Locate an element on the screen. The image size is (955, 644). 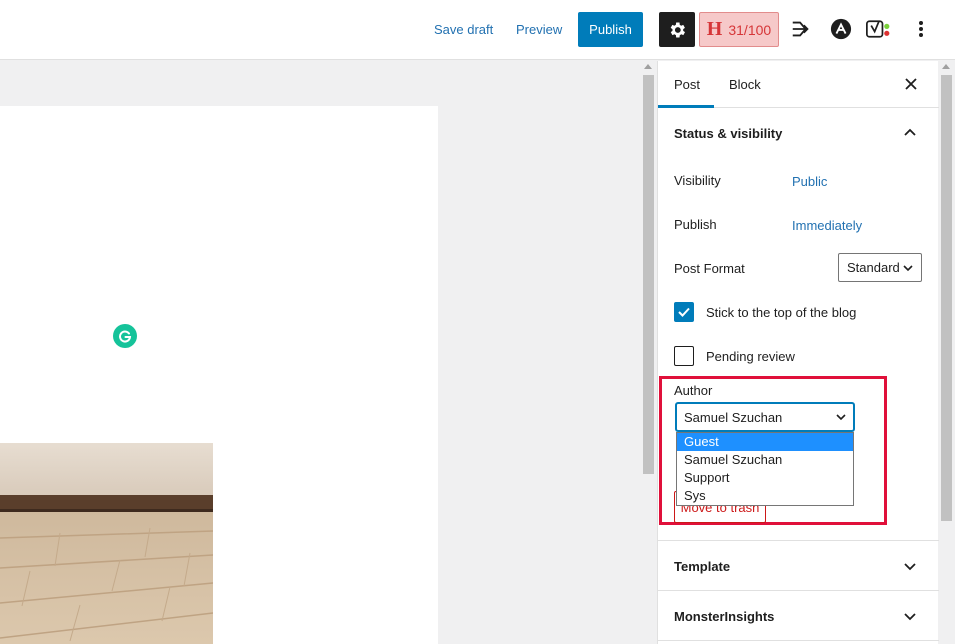
grammarly-button is located at coordinates (125, 336).